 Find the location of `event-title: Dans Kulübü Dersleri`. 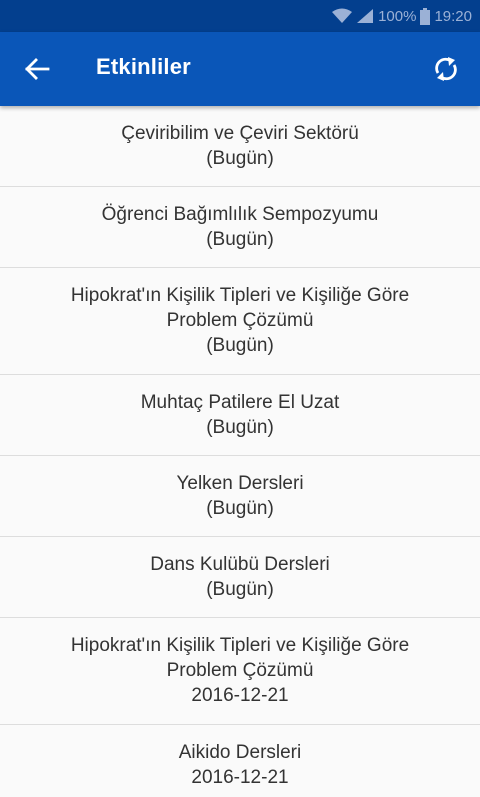

event-title: Dans Kulübü Dersleri is located at coordinates (240, 564).